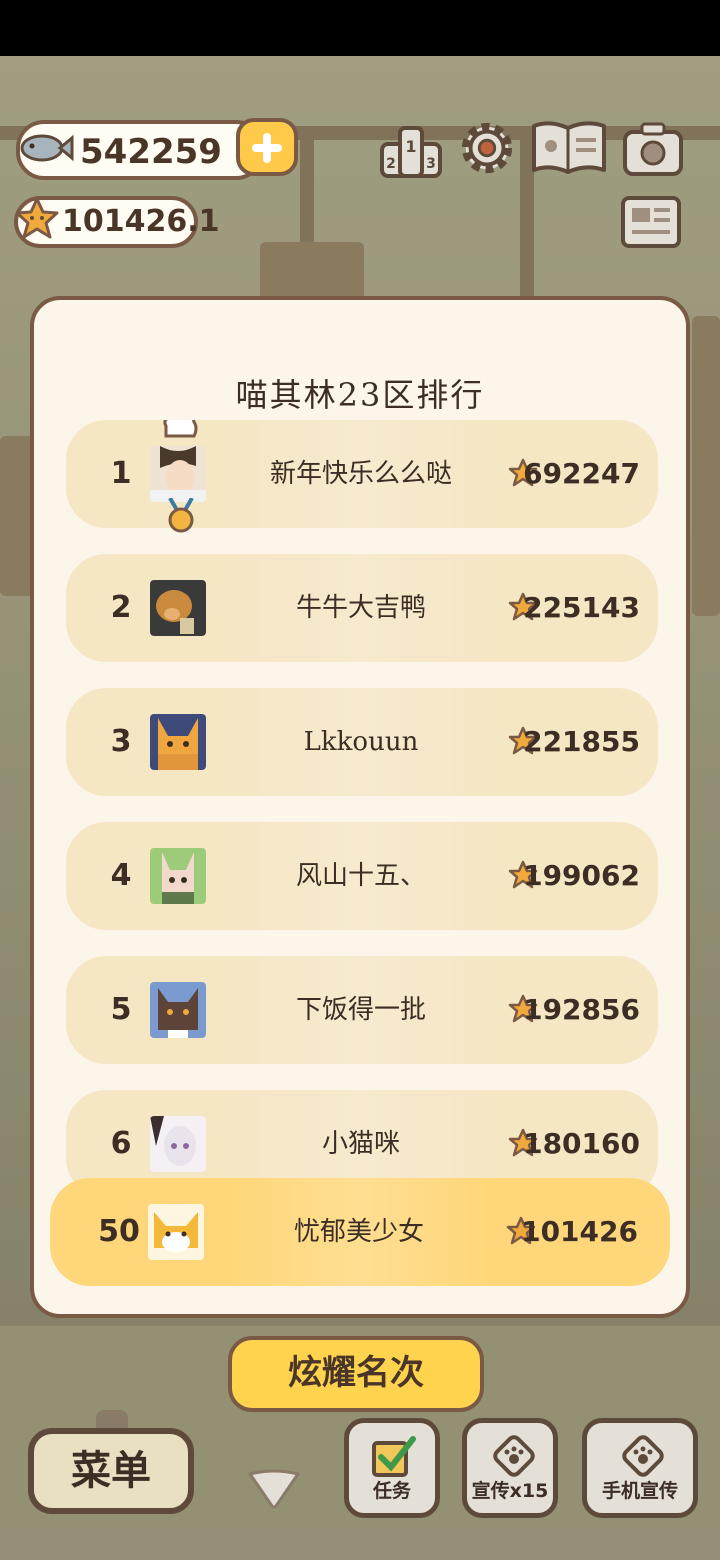  Describe the element at coordinates (581, 607) in the screenshot. I see `player-score: 225143` at that location.